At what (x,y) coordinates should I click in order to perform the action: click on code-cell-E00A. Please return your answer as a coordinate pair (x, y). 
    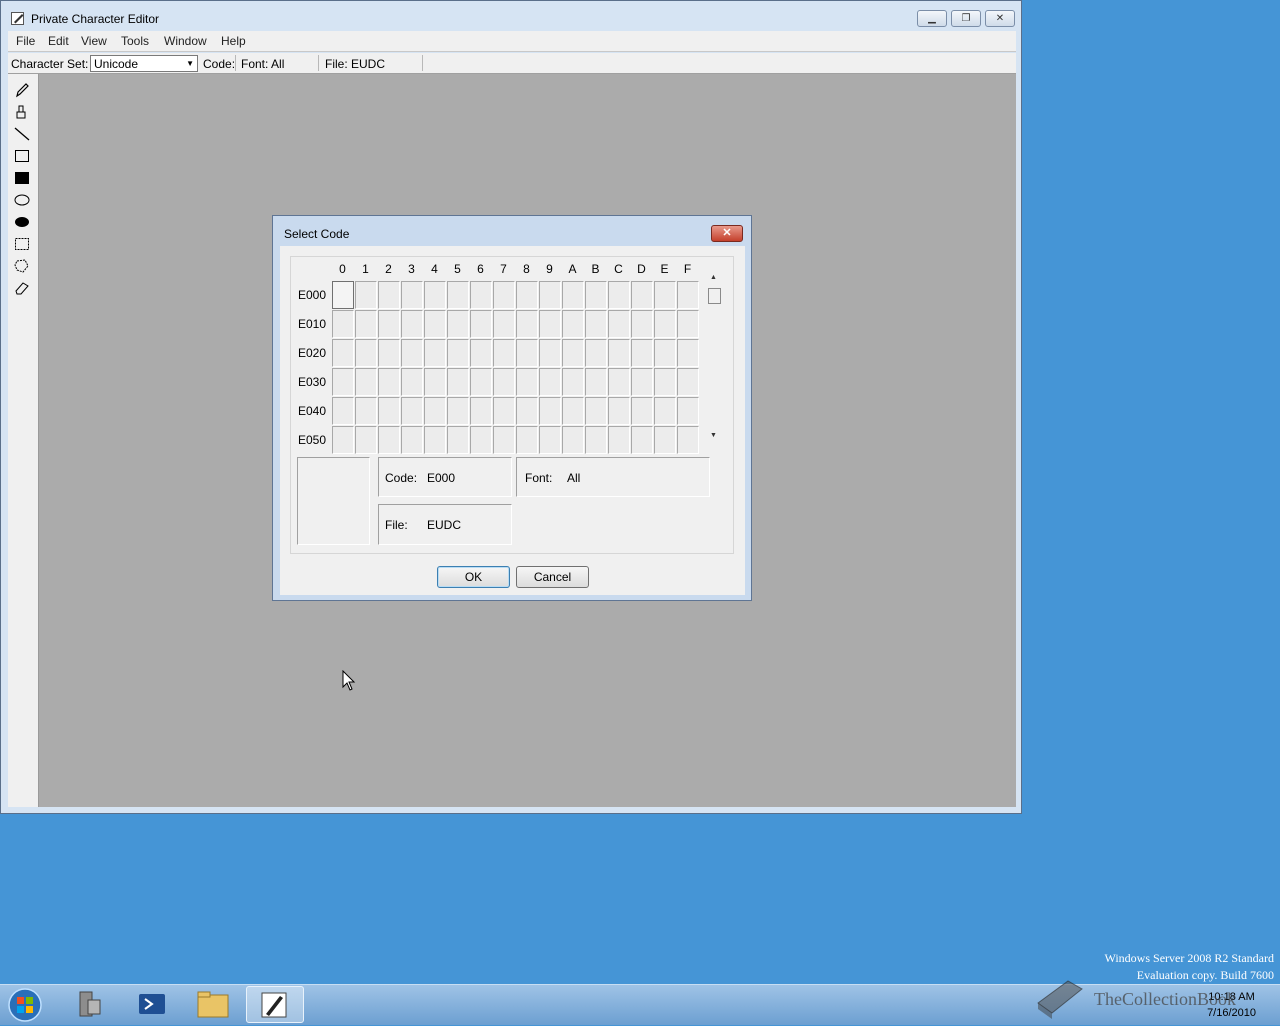
    Looking at the image, I should click on (573, 295).